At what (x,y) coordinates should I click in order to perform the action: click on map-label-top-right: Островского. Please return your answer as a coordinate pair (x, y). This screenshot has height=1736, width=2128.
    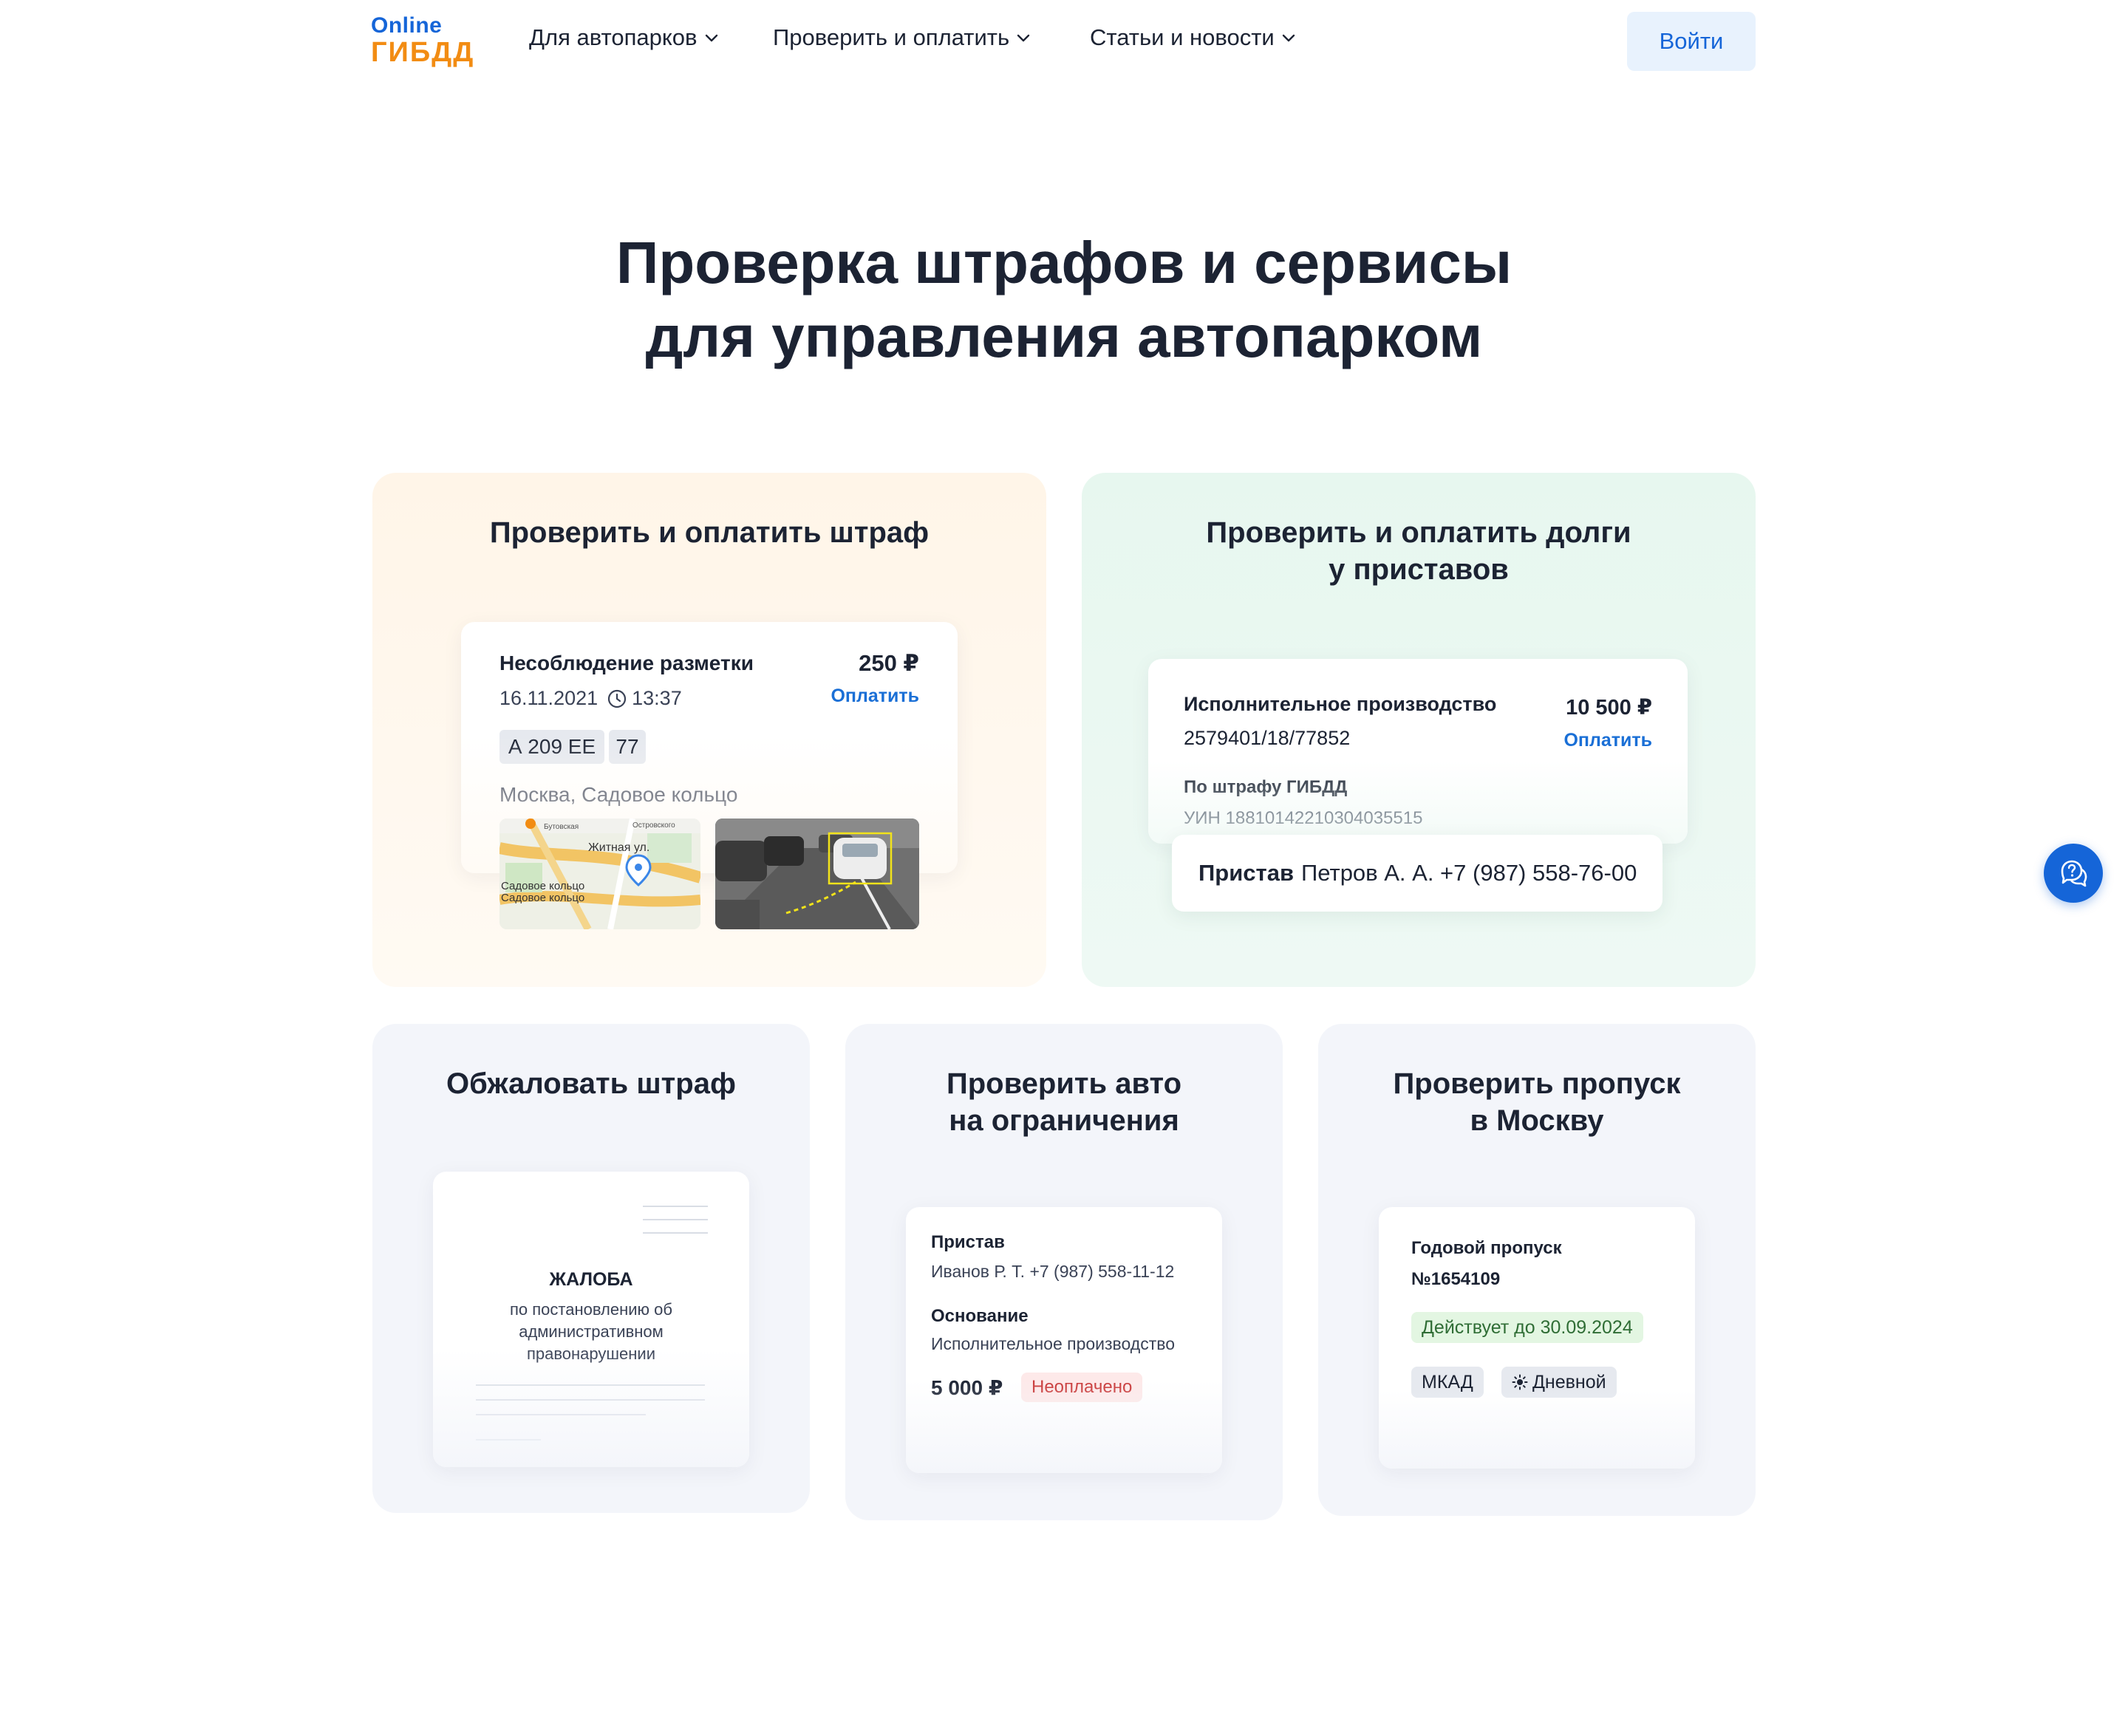
    Looking at the image, I should click on (653, 825).